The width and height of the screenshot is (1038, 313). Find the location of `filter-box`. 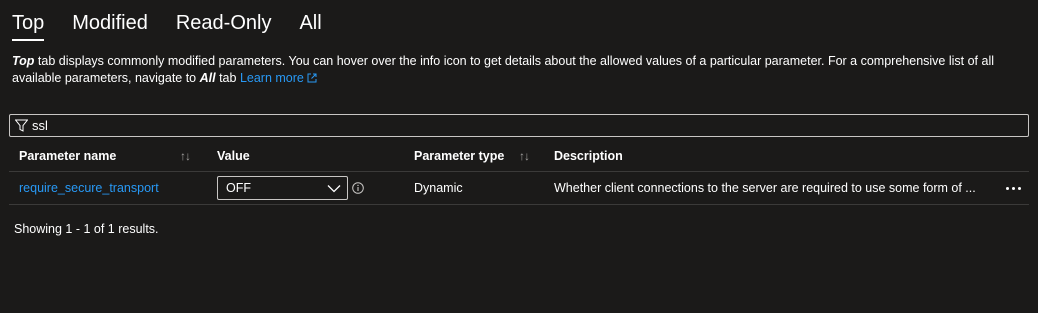

filter-box is located at coordinates (519, 125).